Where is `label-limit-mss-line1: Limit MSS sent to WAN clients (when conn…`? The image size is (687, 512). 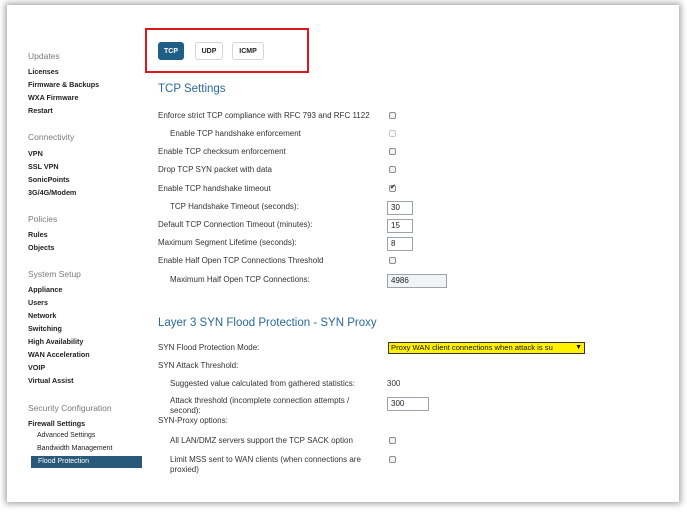 label-limit-mss-line1: Limit MSS sent to WAN clients (when conn… is located at coordinates (265, 459).